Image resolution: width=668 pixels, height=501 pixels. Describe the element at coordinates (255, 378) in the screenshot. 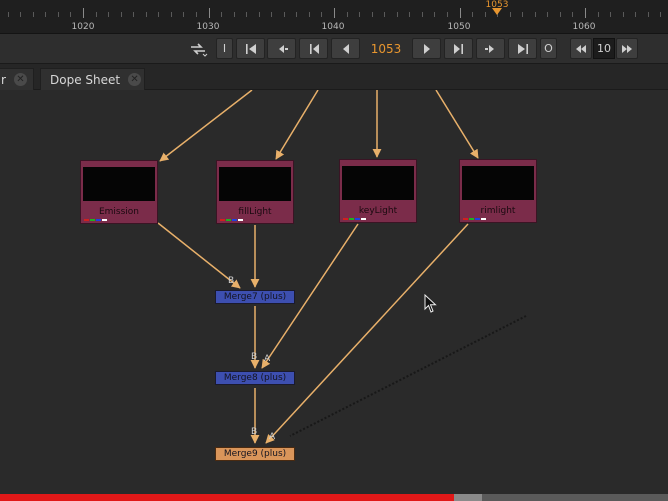

I see `merge-node-merge8: Merge8 (plus)` at that location.